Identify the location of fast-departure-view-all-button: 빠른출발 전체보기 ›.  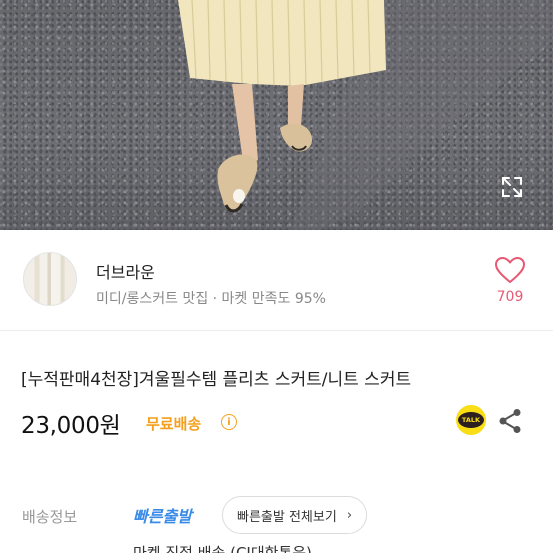
(295, 515).